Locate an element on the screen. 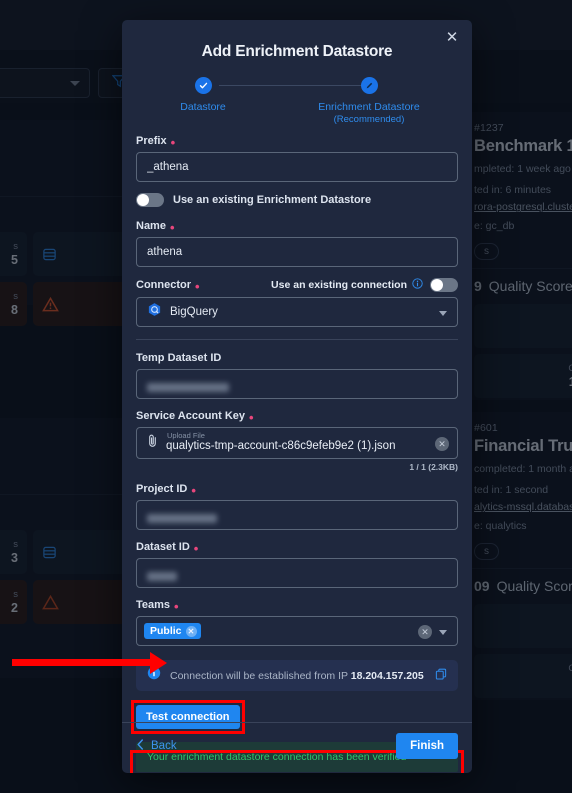  remove-chip-icon: ✕ is located at coordinates (191, 631).